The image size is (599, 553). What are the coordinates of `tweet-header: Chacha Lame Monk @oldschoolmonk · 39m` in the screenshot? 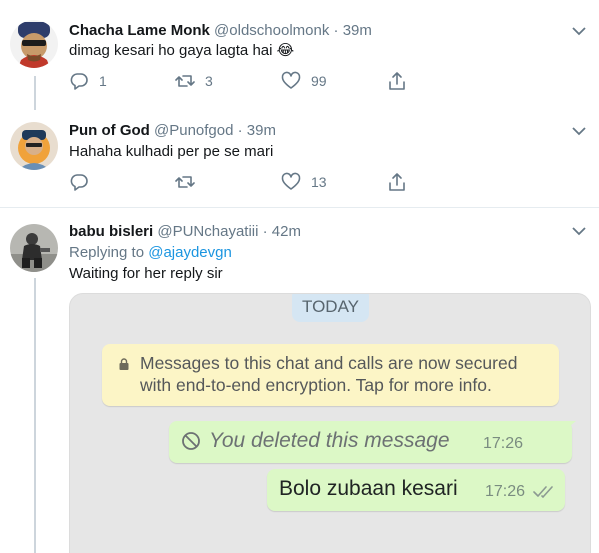 It's located at (220, 31).